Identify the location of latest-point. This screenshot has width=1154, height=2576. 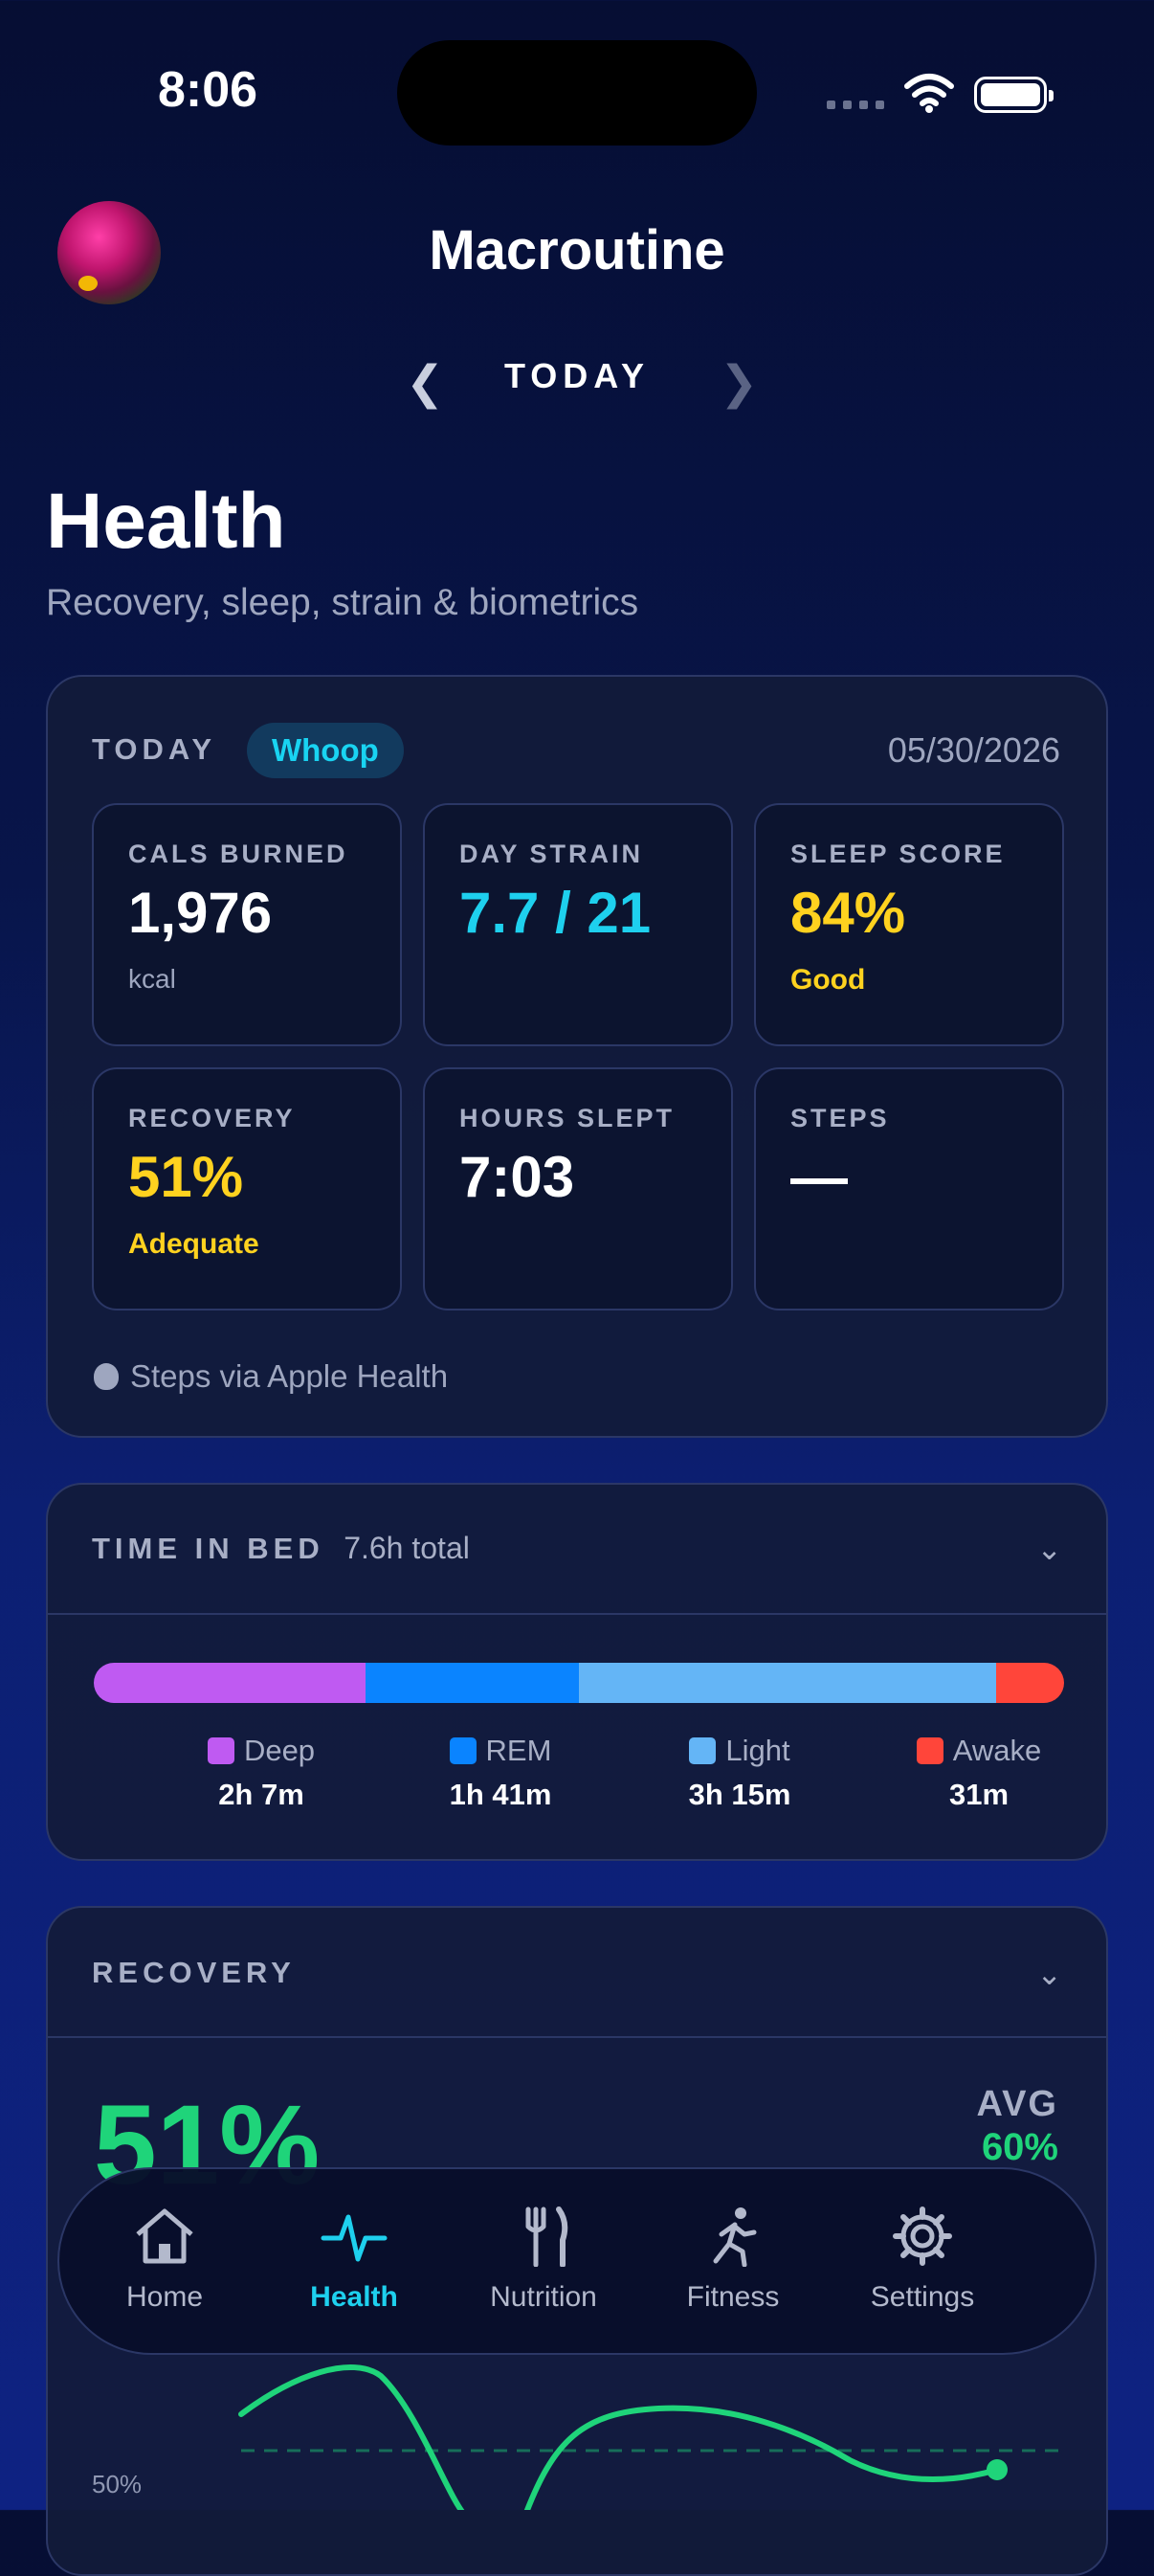
(997, 2469).